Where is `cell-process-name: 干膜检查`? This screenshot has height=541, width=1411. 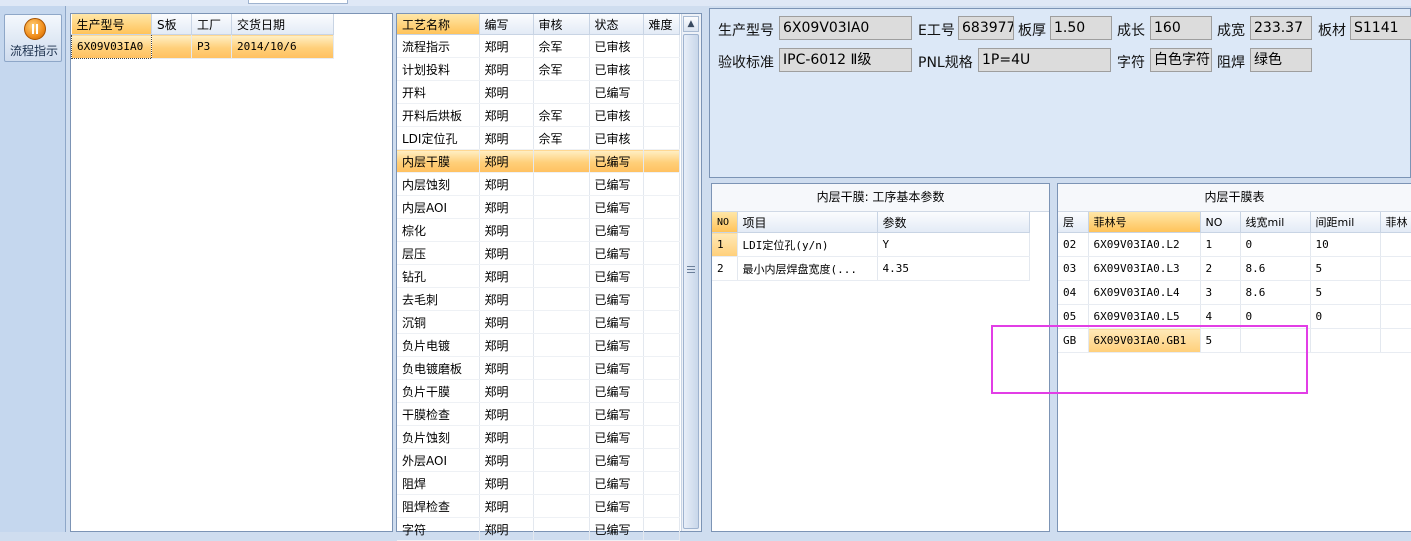 cell-process-name: 干膜检查 is located at coordinates (438, 414).